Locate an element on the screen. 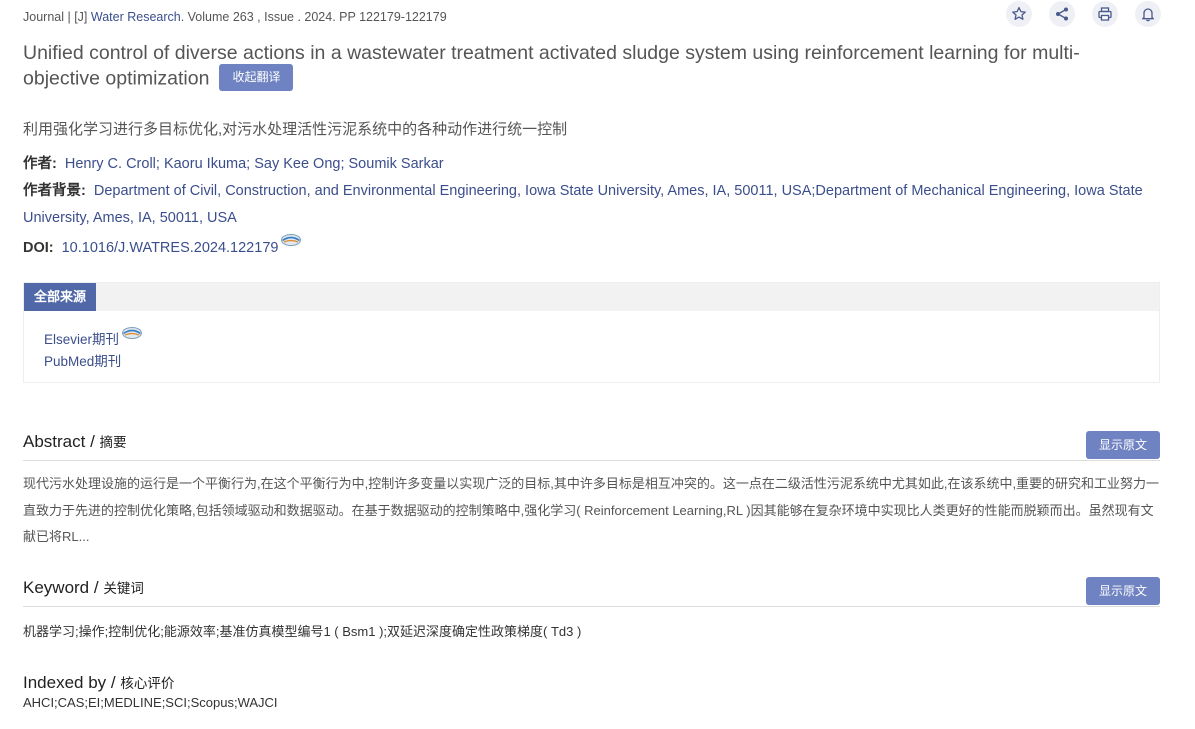 The image size is (1195, 729). indexed-list: AHCI;CAS;EI;MEDLINE;SCI;Scopus;WAJCI is located at coordinates (150, 702).